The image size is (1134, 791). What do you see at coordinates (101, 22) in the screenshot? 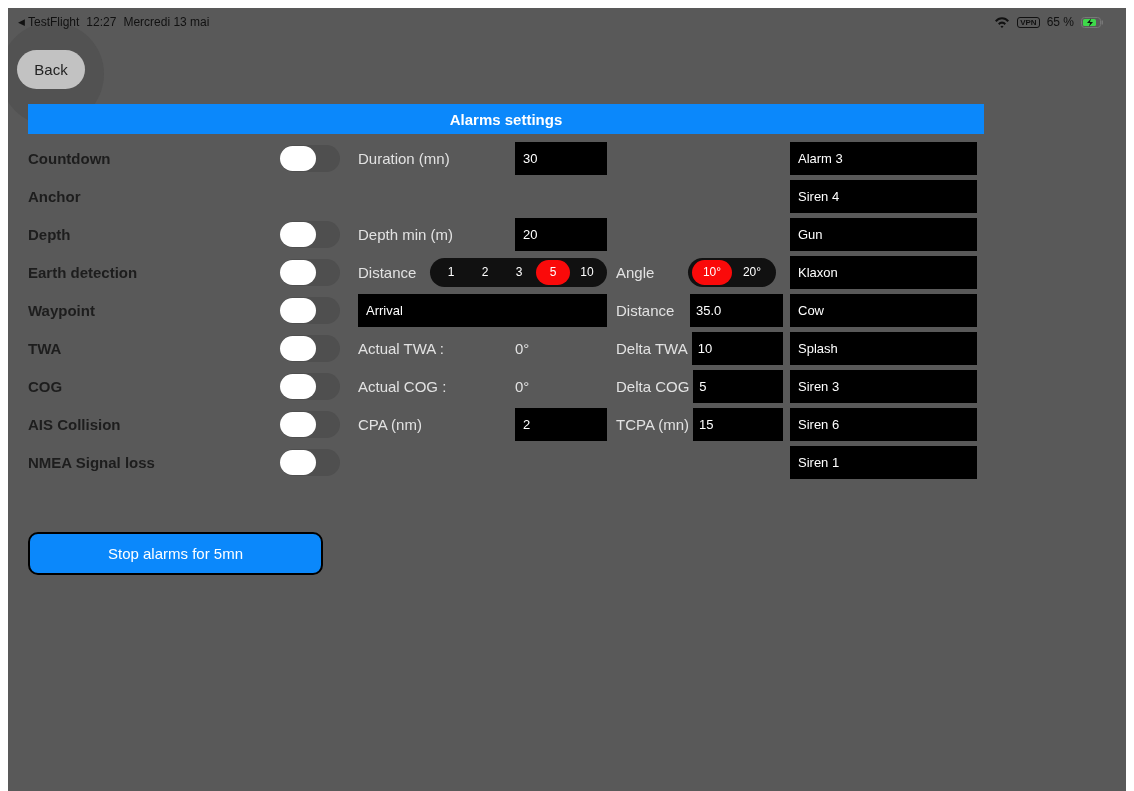
I see `clock-time: 12:27` at bounding box center [101, 22].